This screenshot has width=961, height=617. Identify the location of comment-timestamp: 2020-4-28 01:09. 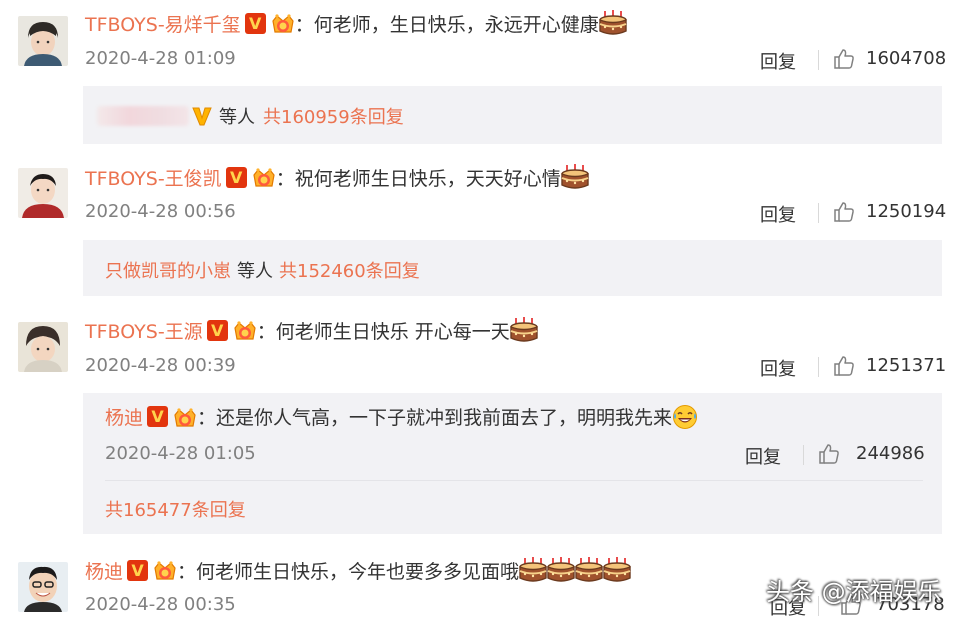
(160, 58).